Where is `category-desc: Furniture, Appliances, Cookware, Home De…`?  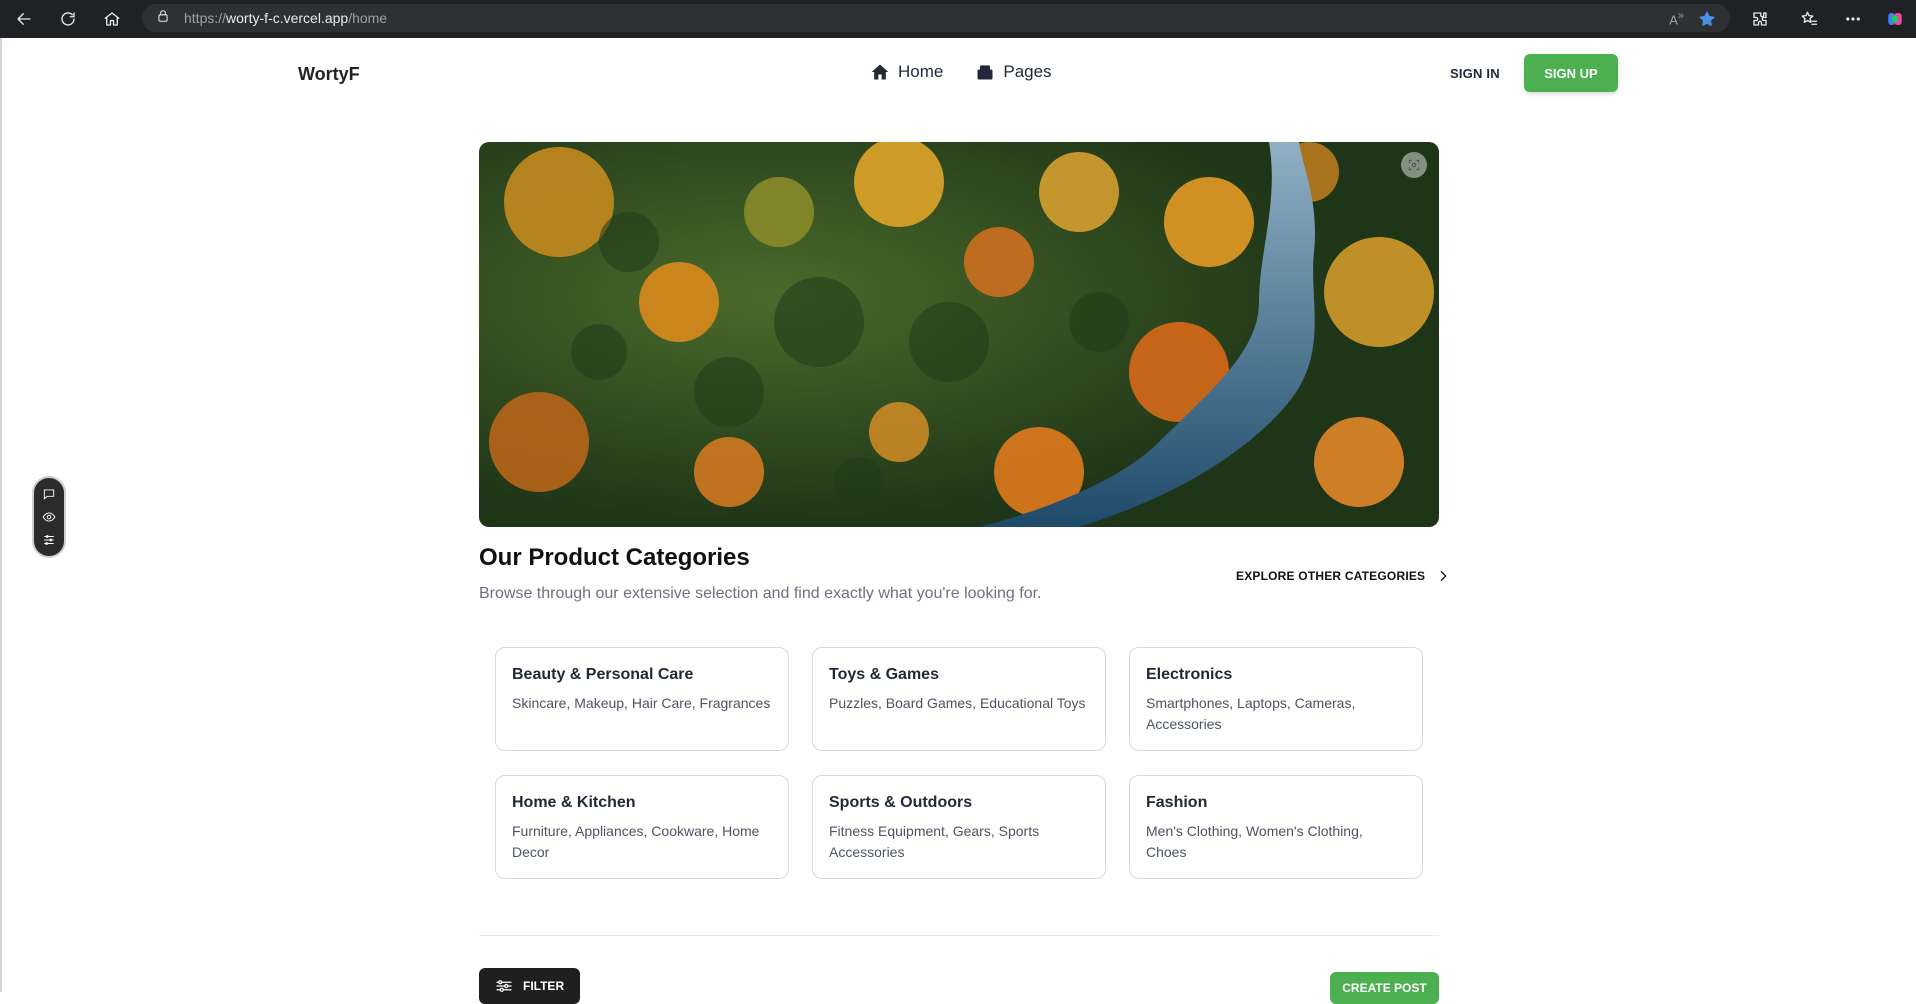 category-desc: Furniture, Appliances, Cookware, Home De… is located at coordinates (636, 841).